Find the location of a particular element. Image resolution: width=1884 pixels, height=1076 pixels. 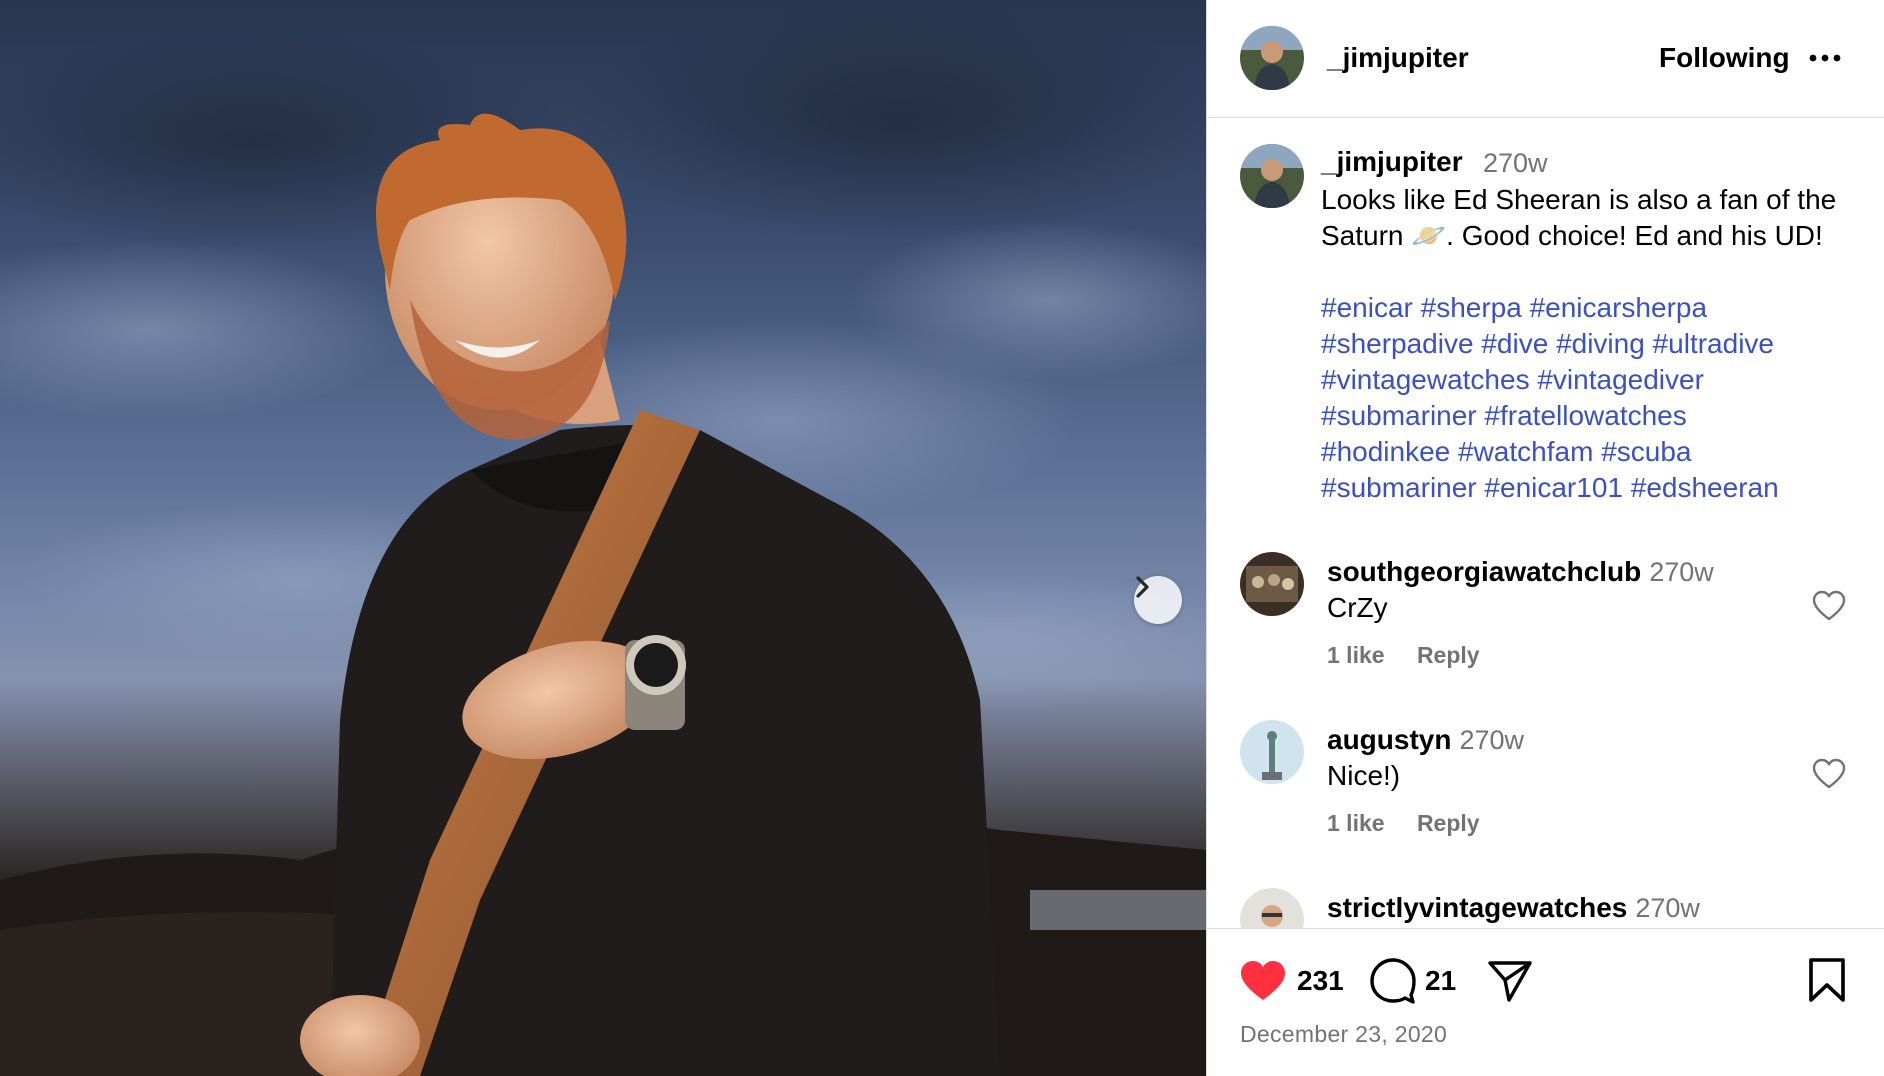

hashtag-link: #hodinkee is located at coordinates (1385, 451).